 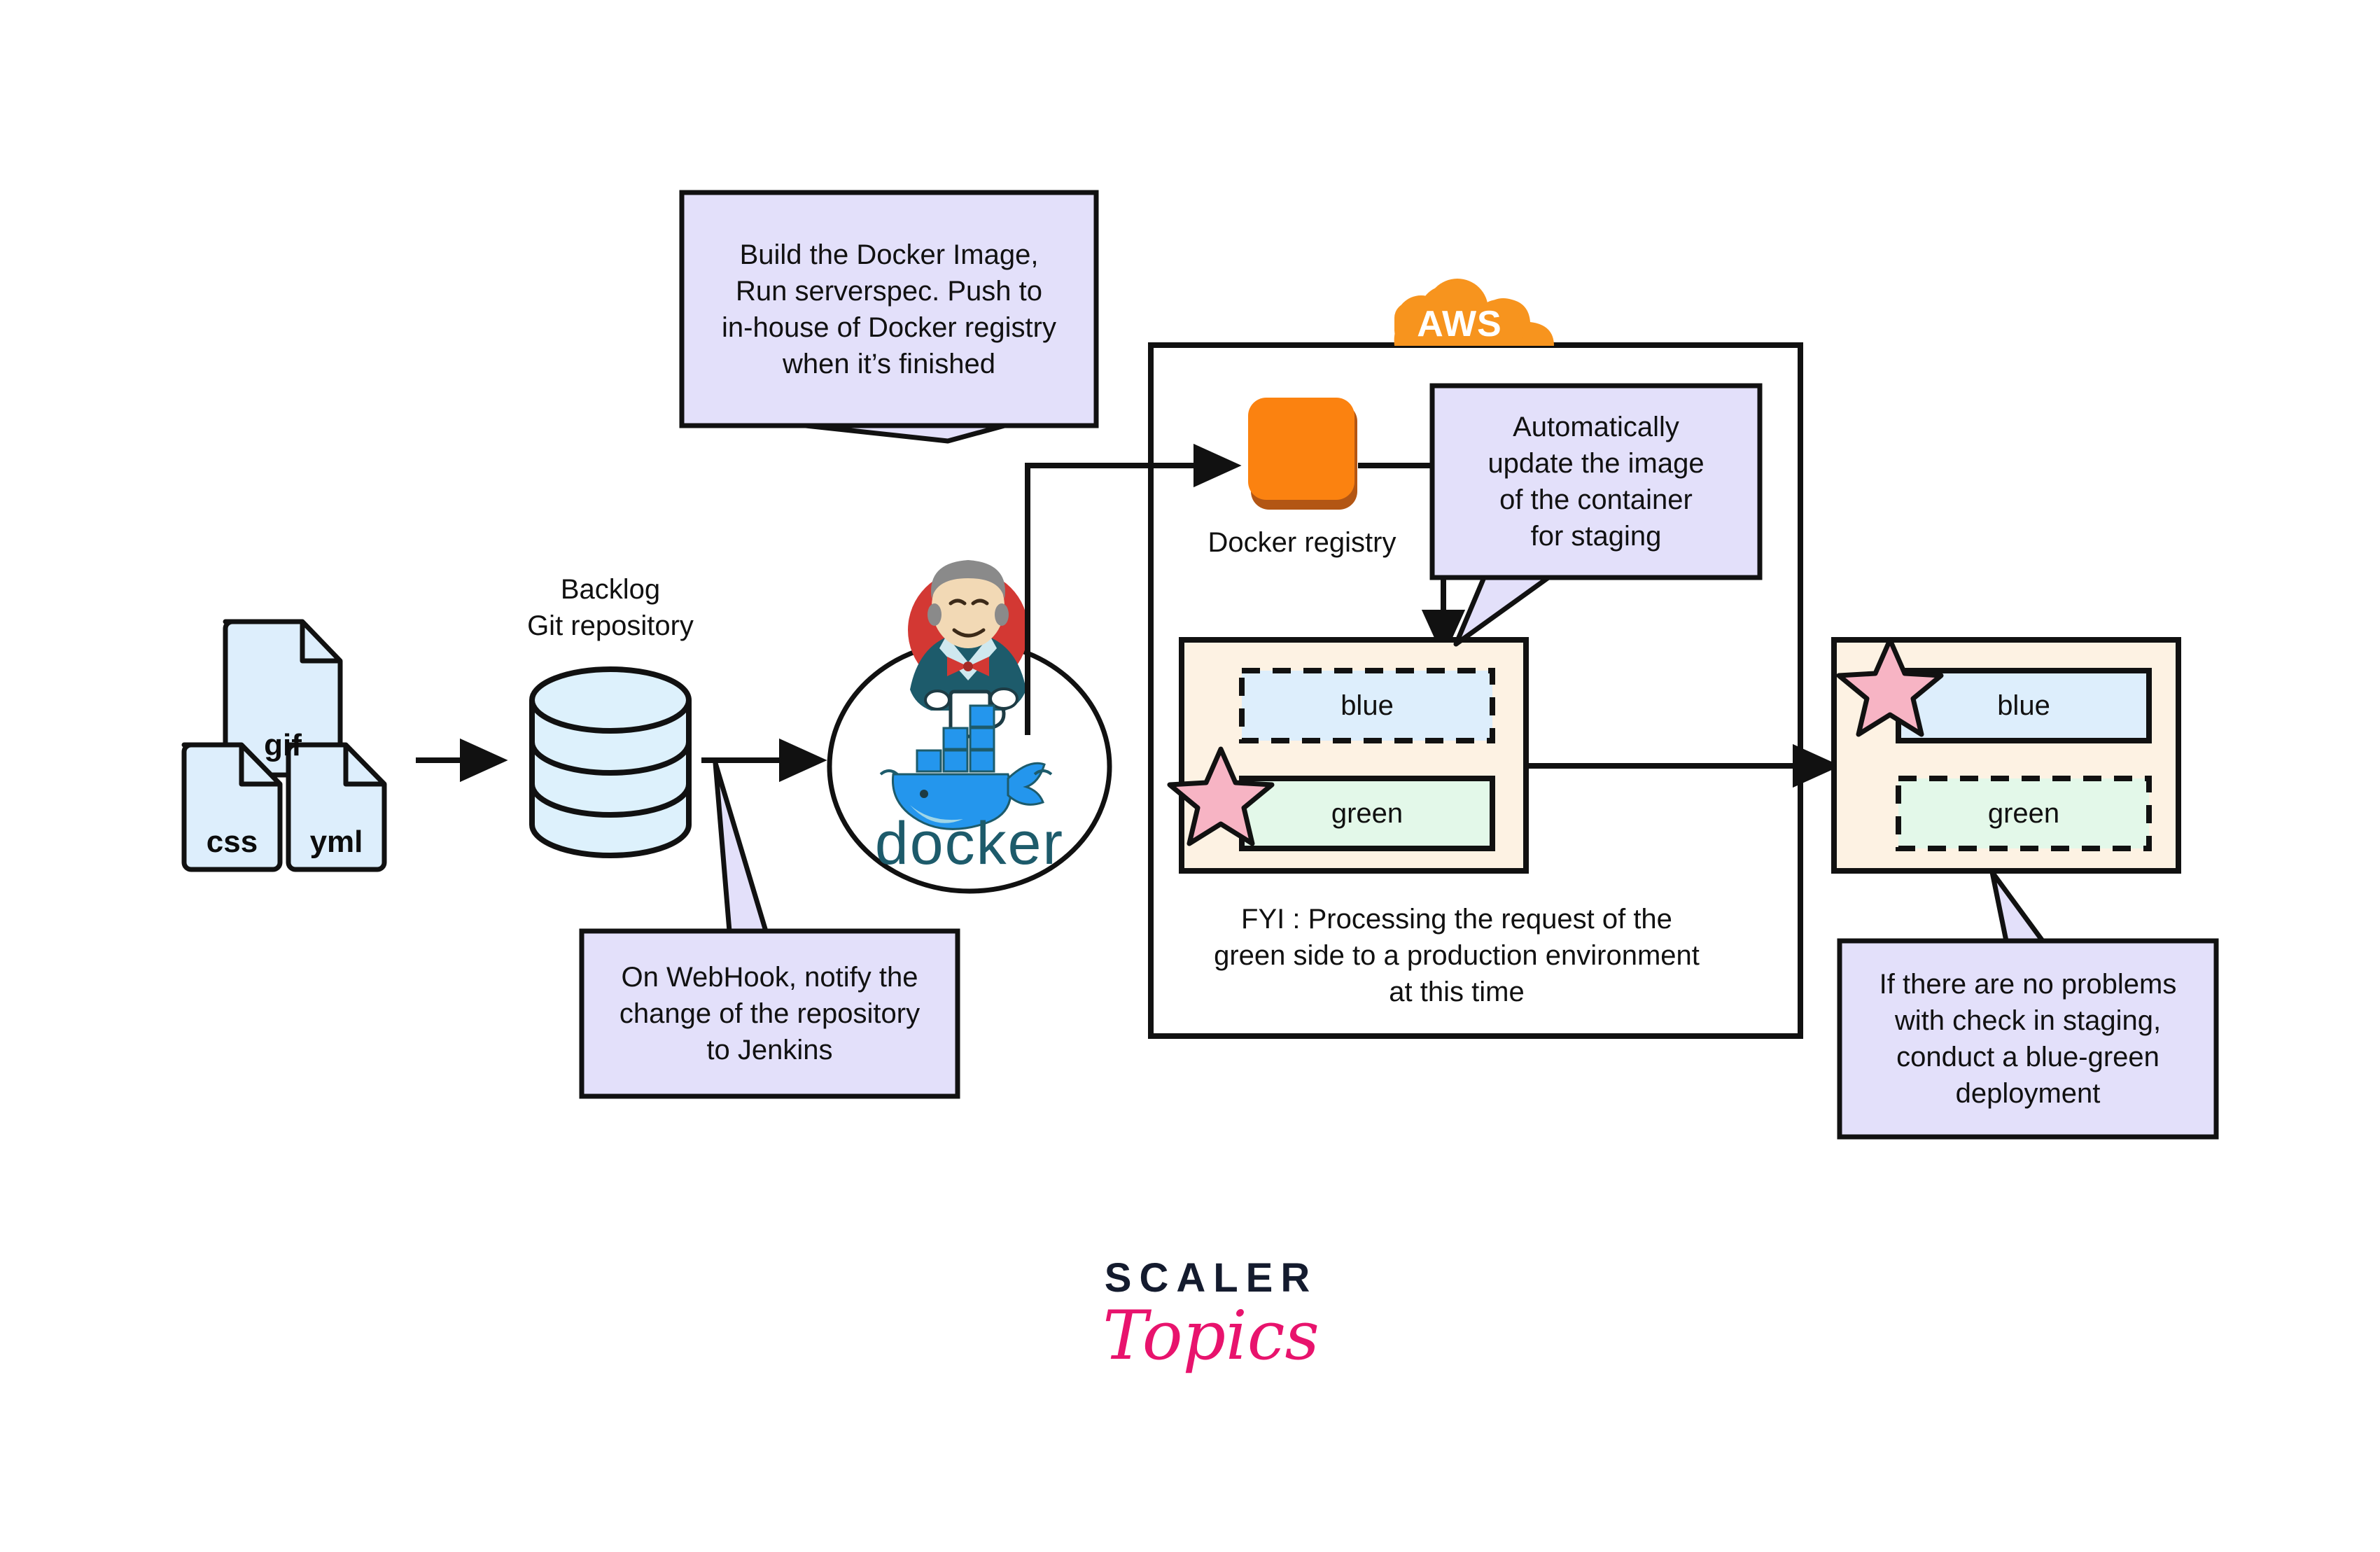 I want to click on production-green-label: green, so click(x=2023, y=813).